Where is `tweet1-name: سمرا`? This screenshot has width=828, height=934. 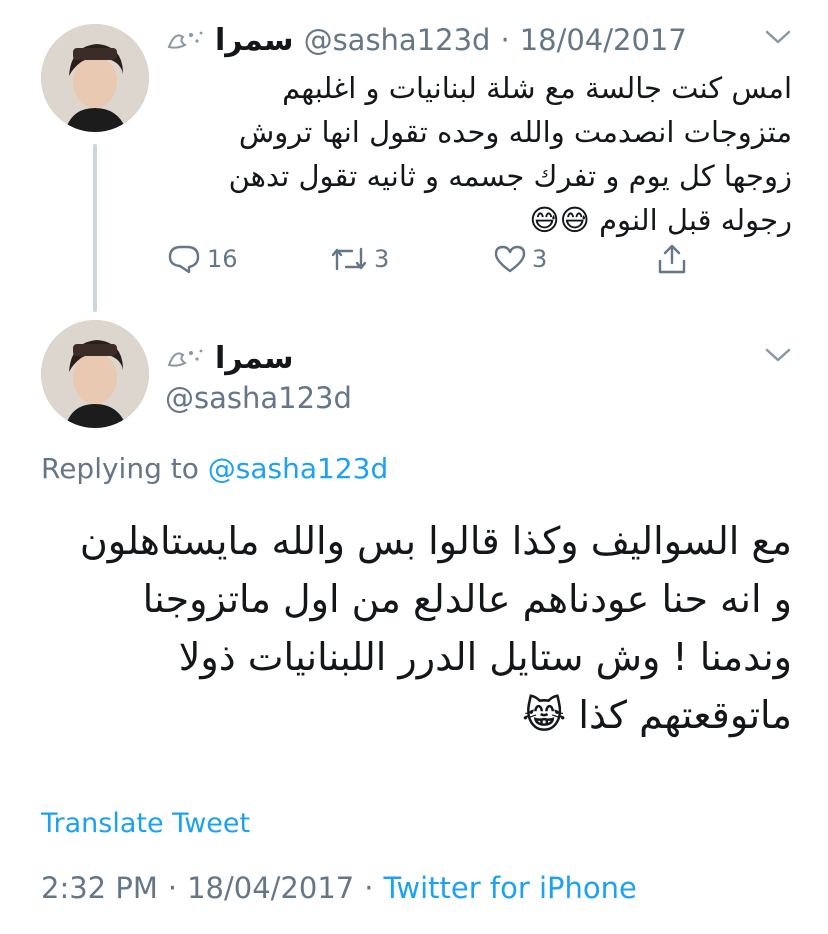 tweet1-name: سمرا is located at coordinates (254, 40).